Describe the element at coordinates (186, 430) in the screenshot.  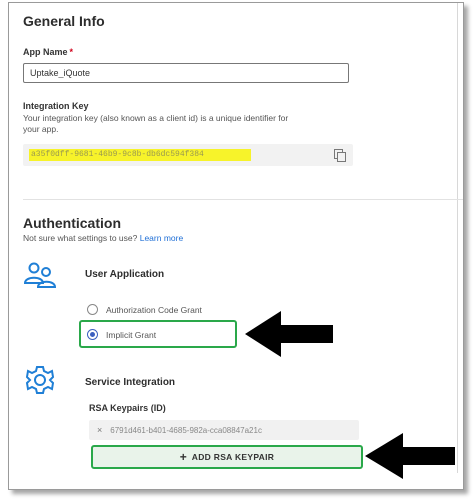
I see `keypair-id: 6791d461-b401-4685-982a-cca08847a21c` at that location.